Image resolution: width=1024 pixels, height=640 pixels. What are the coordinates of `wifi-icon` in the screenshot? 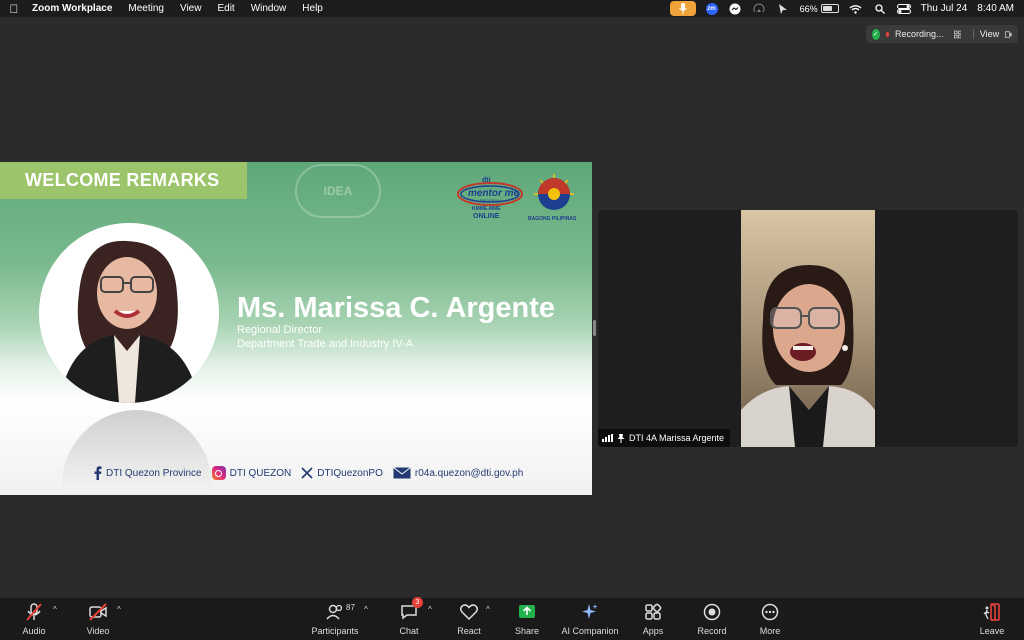 It's located at (856, 9).